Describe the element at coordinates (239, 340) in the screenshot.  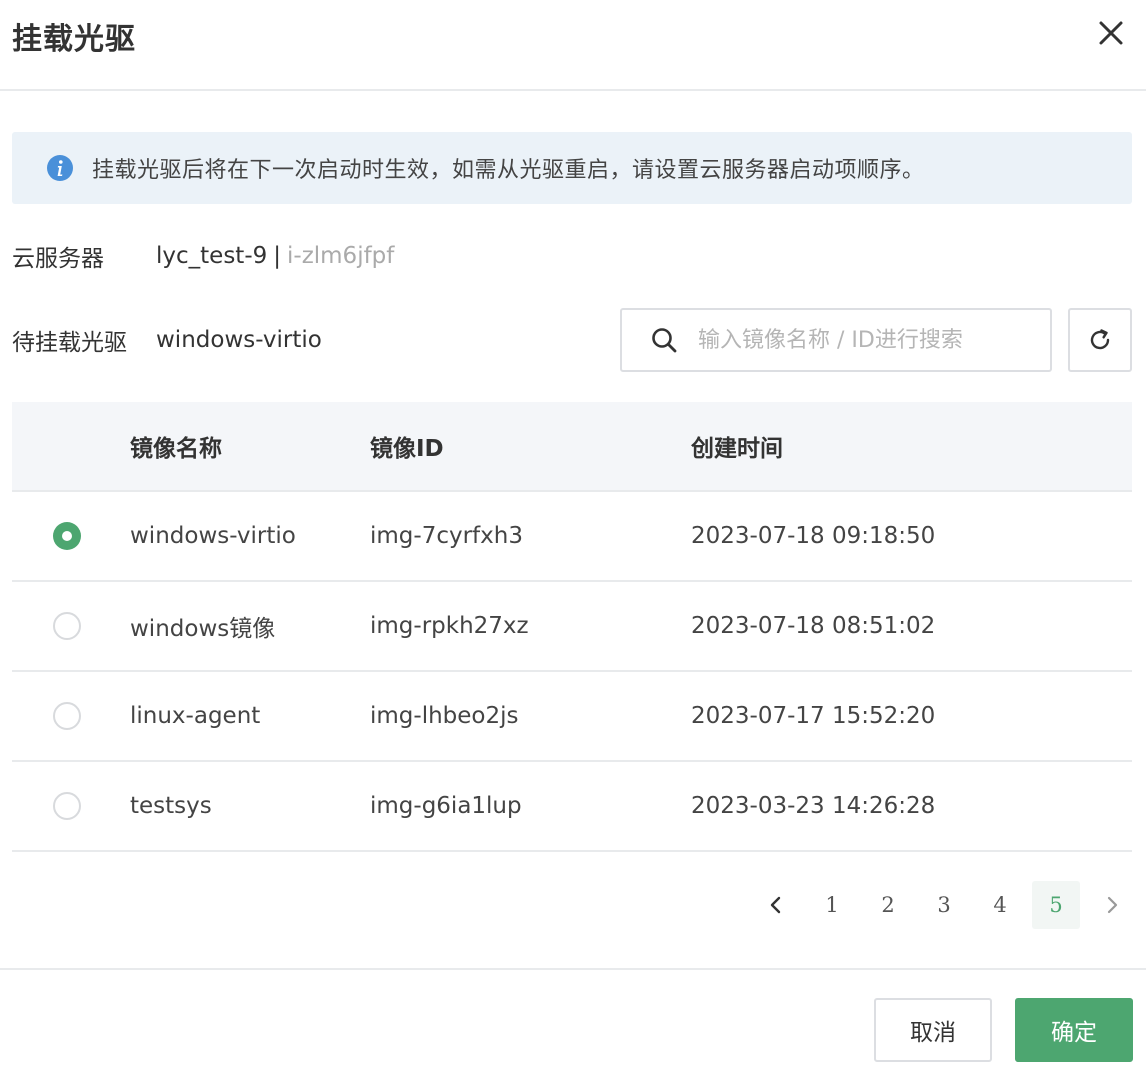
I see `iso-value: windows-virtio` at that location.